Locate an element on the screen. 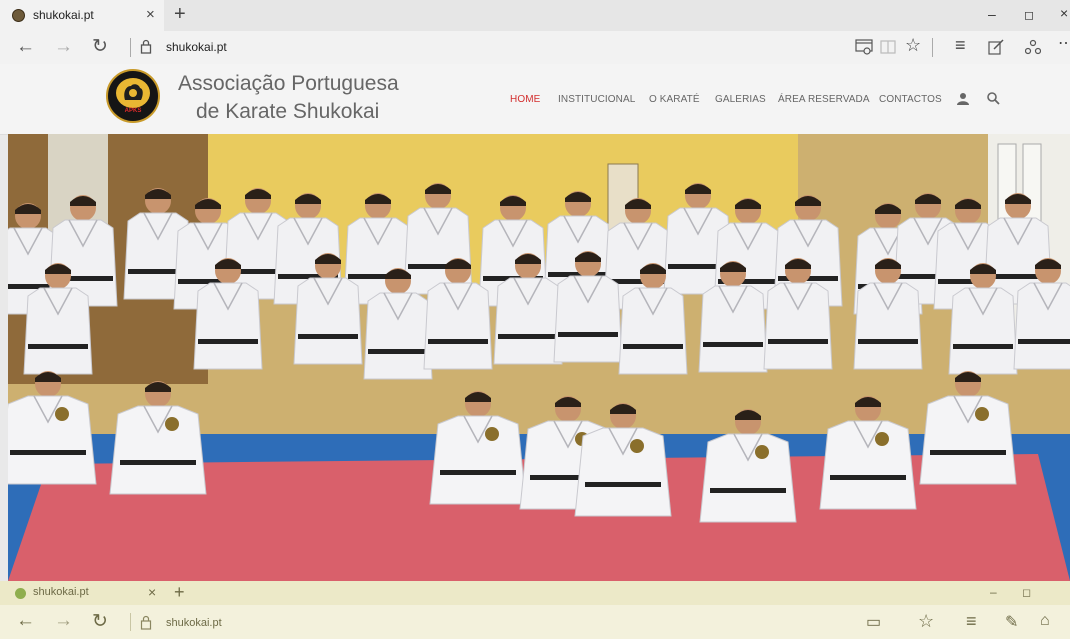  close-window-button: × is located at coordinates (1064, 13).